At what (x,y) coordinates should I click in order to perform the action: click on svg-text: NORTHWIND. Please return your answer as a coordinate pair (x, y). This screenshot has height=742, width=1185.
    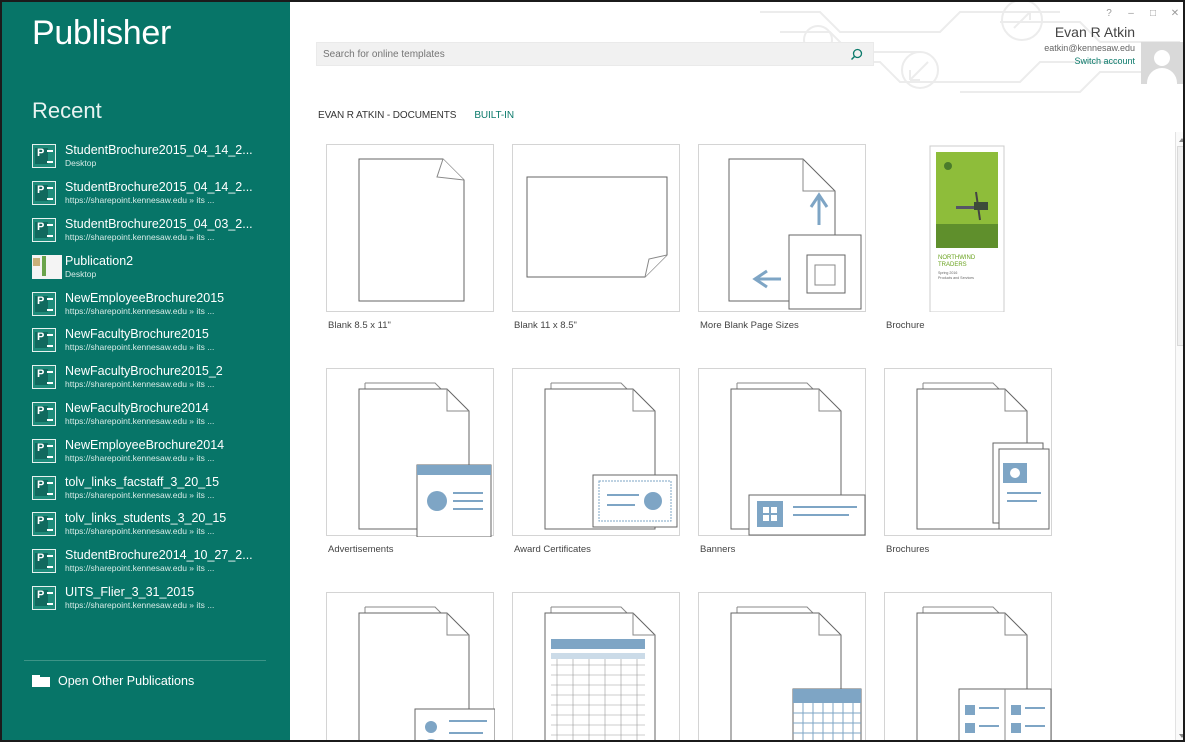
    Looking at the image, I should click on (957, 258).